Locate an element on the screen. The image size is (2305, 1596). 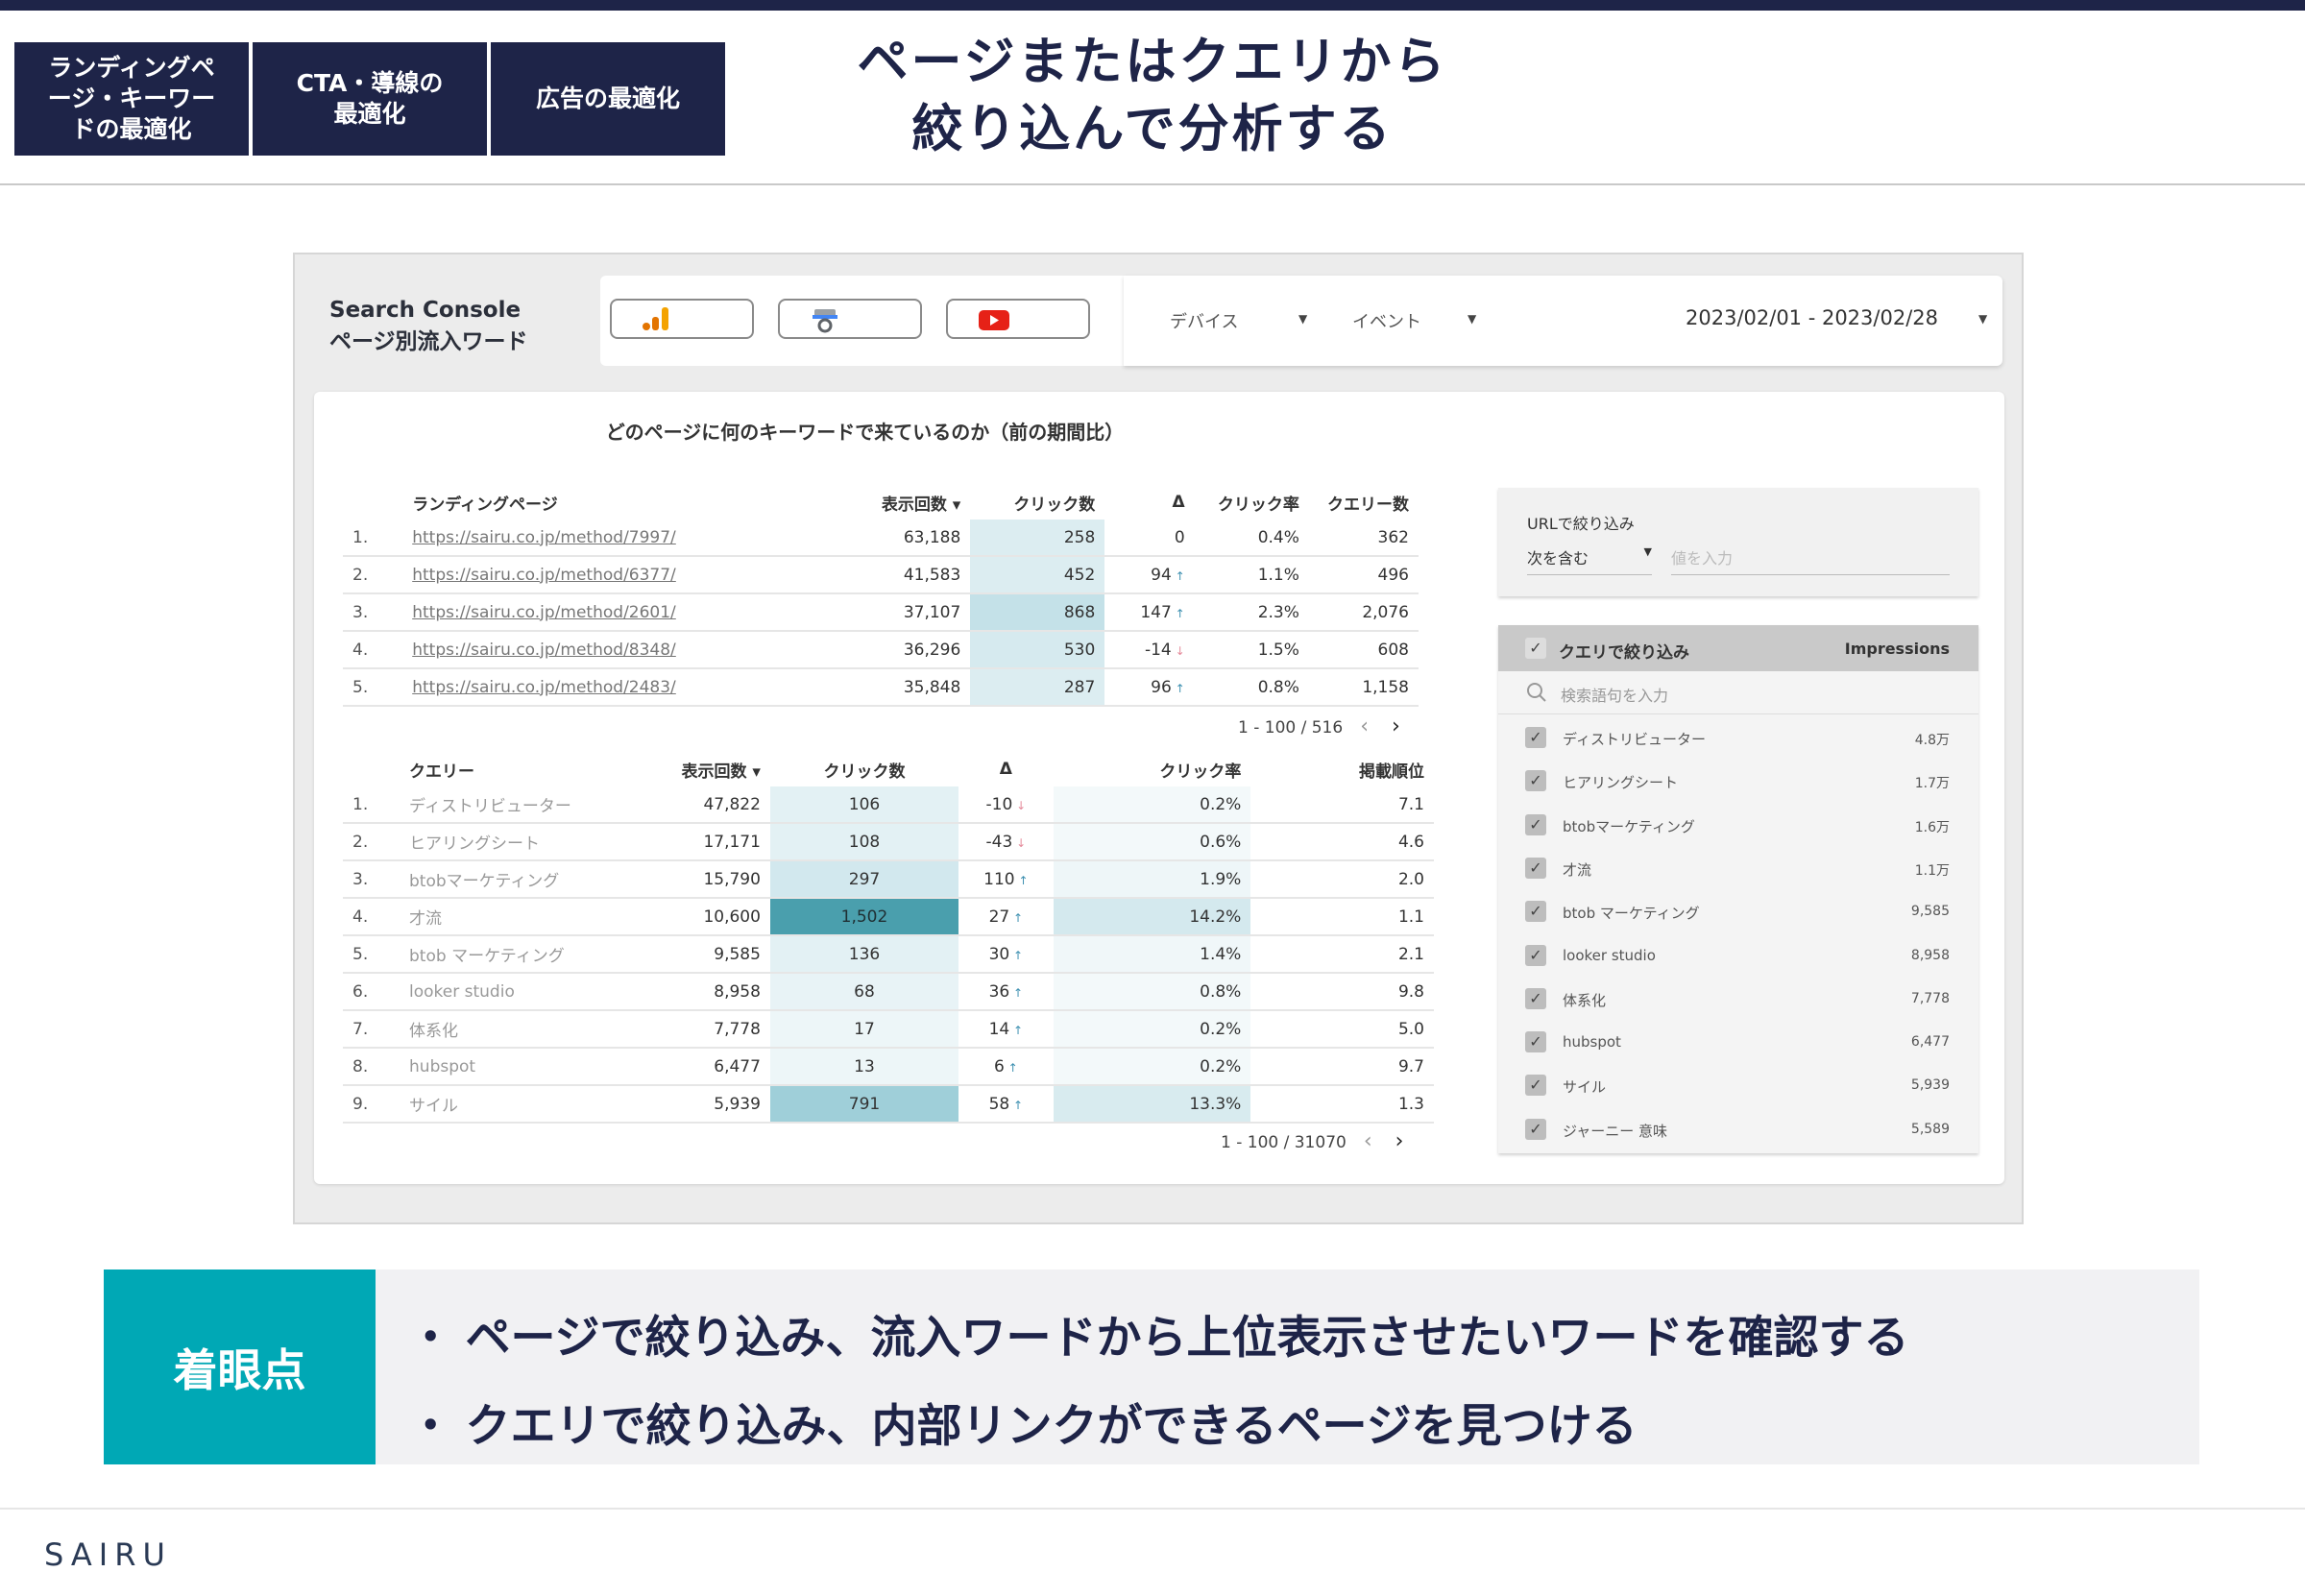
search-console-button is located at coordinates (850, 319).